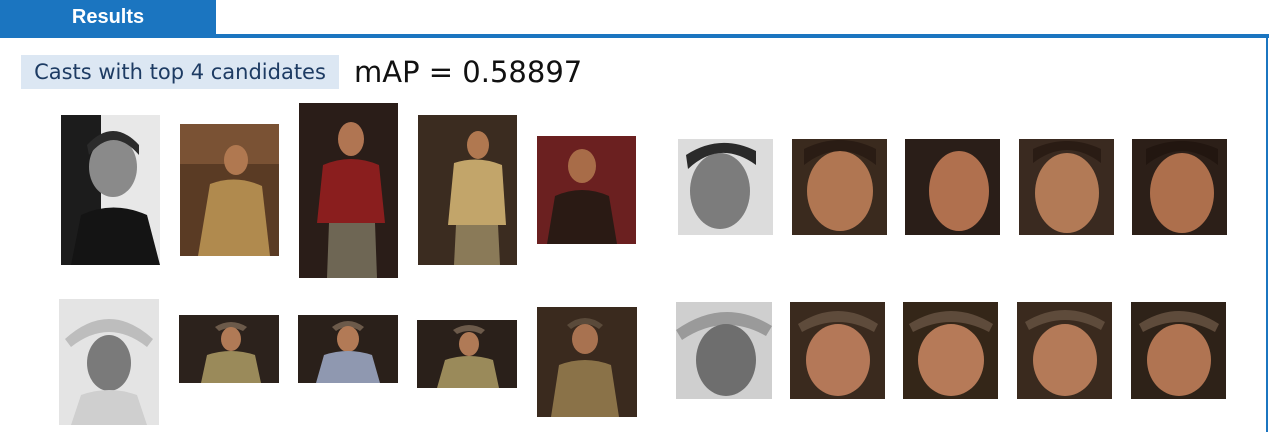  What do you see at coordinates (109, 362) in the screenshot?
I see `row2-cast-photo` at bounding box center [109, 362].